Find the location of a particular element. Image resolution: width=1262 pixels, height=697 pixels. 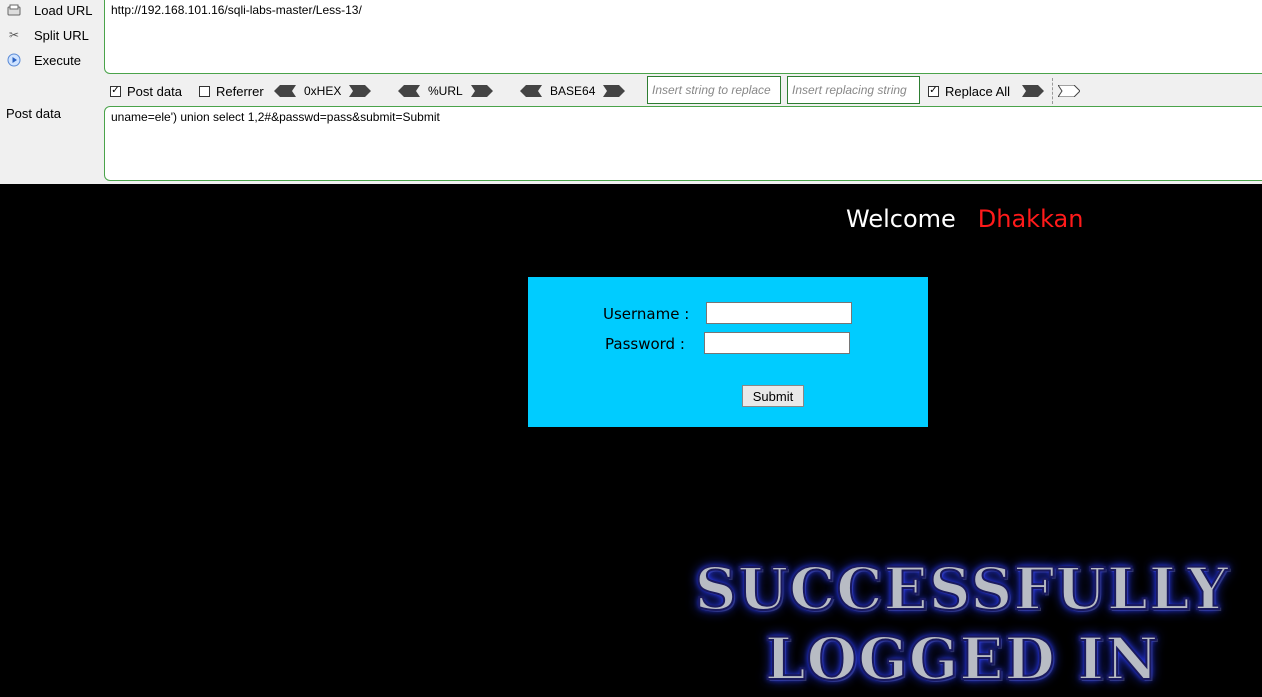

password-input is located at coordinates (777, 343).